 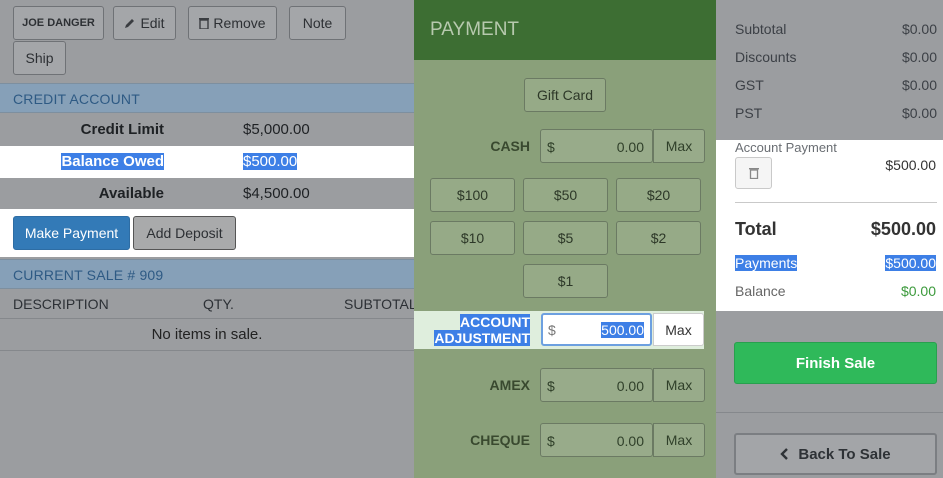 What do you see at coordinates (596, 440) in the screenshot?
I see `cheque-input: $0.00` at bounding box center [596, 440].